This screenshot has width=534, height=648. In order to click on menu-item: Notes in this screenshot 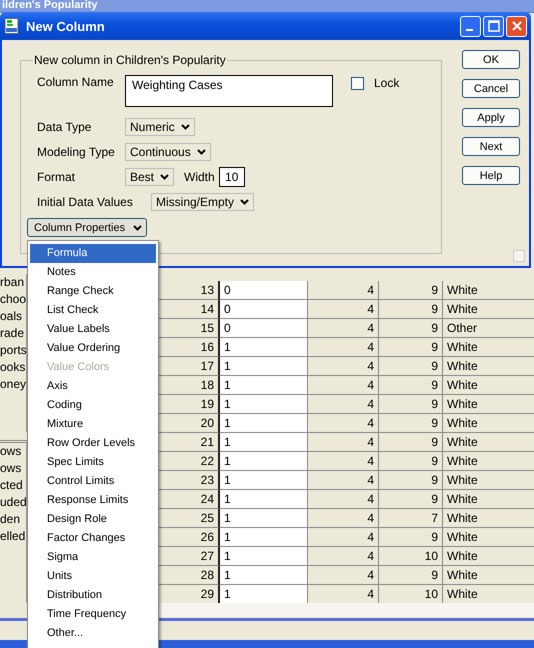, I will do `click(93, 272)`.